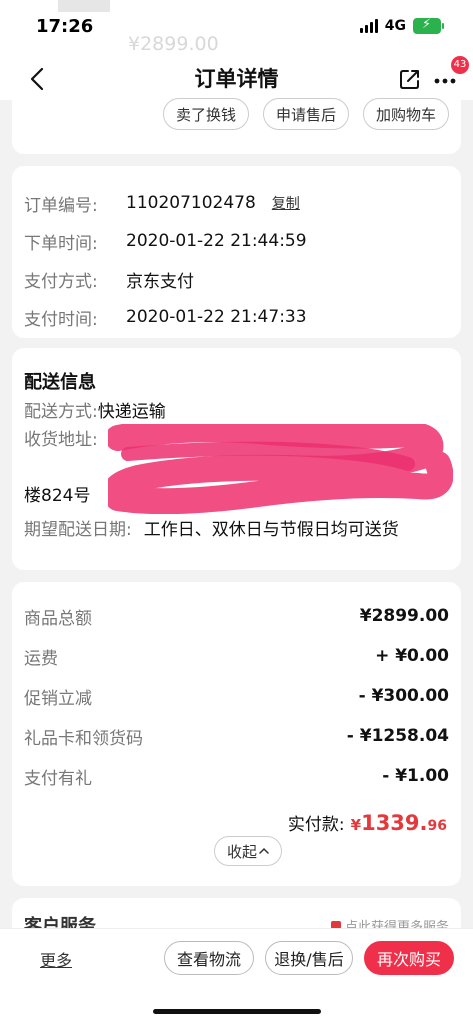  Describe the element at coordinates (236, 616) in the screenshot. I see `payment-row: 商品总额 ¥2899.00` at that location.